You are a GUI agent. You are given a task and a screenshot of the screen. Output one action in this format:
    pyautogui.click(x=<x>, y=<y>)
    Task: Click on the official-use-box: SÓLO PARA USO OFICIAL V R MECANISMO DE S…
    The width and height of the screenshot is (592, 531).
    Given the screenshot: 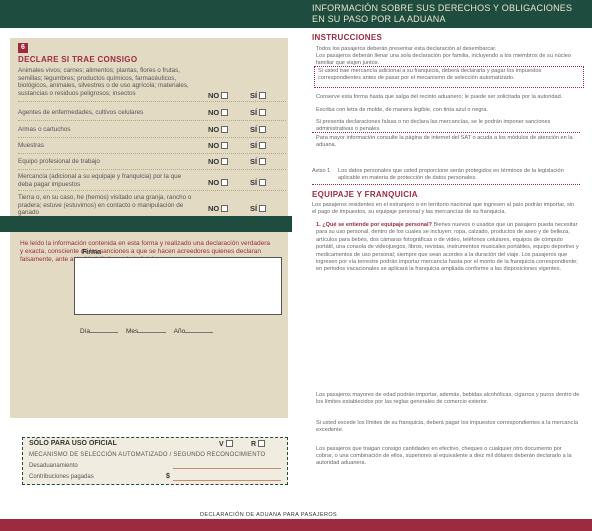 What is the action you would take?
    pyautogui.click(x=155, y=461)
    